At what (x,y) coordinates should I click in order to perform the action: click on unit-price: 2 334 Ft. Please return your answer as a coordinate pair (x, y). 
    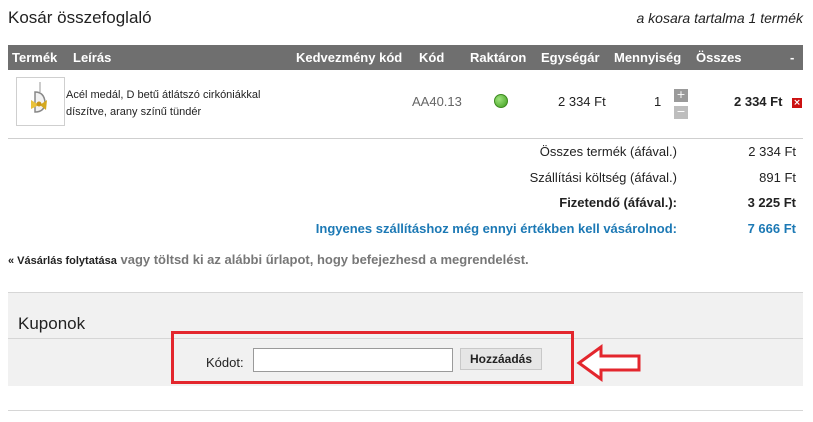
    Looking at the image, I should click on (582, 101).